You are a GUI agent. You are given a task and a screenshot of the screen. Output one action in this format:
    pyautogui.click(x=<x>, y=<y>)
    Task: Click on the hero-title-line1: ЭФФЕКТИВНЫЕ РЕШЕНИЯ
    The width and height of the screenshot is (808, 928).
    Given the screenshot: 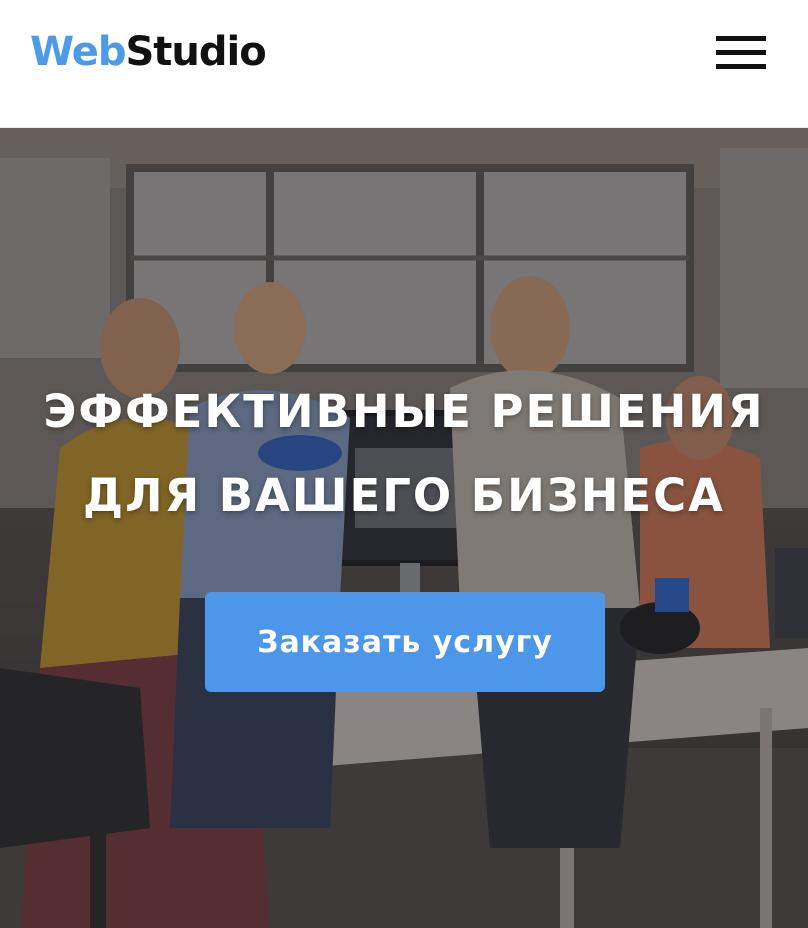 What is the action you would take?
    pyautogui.click(x=404, y=411)
    